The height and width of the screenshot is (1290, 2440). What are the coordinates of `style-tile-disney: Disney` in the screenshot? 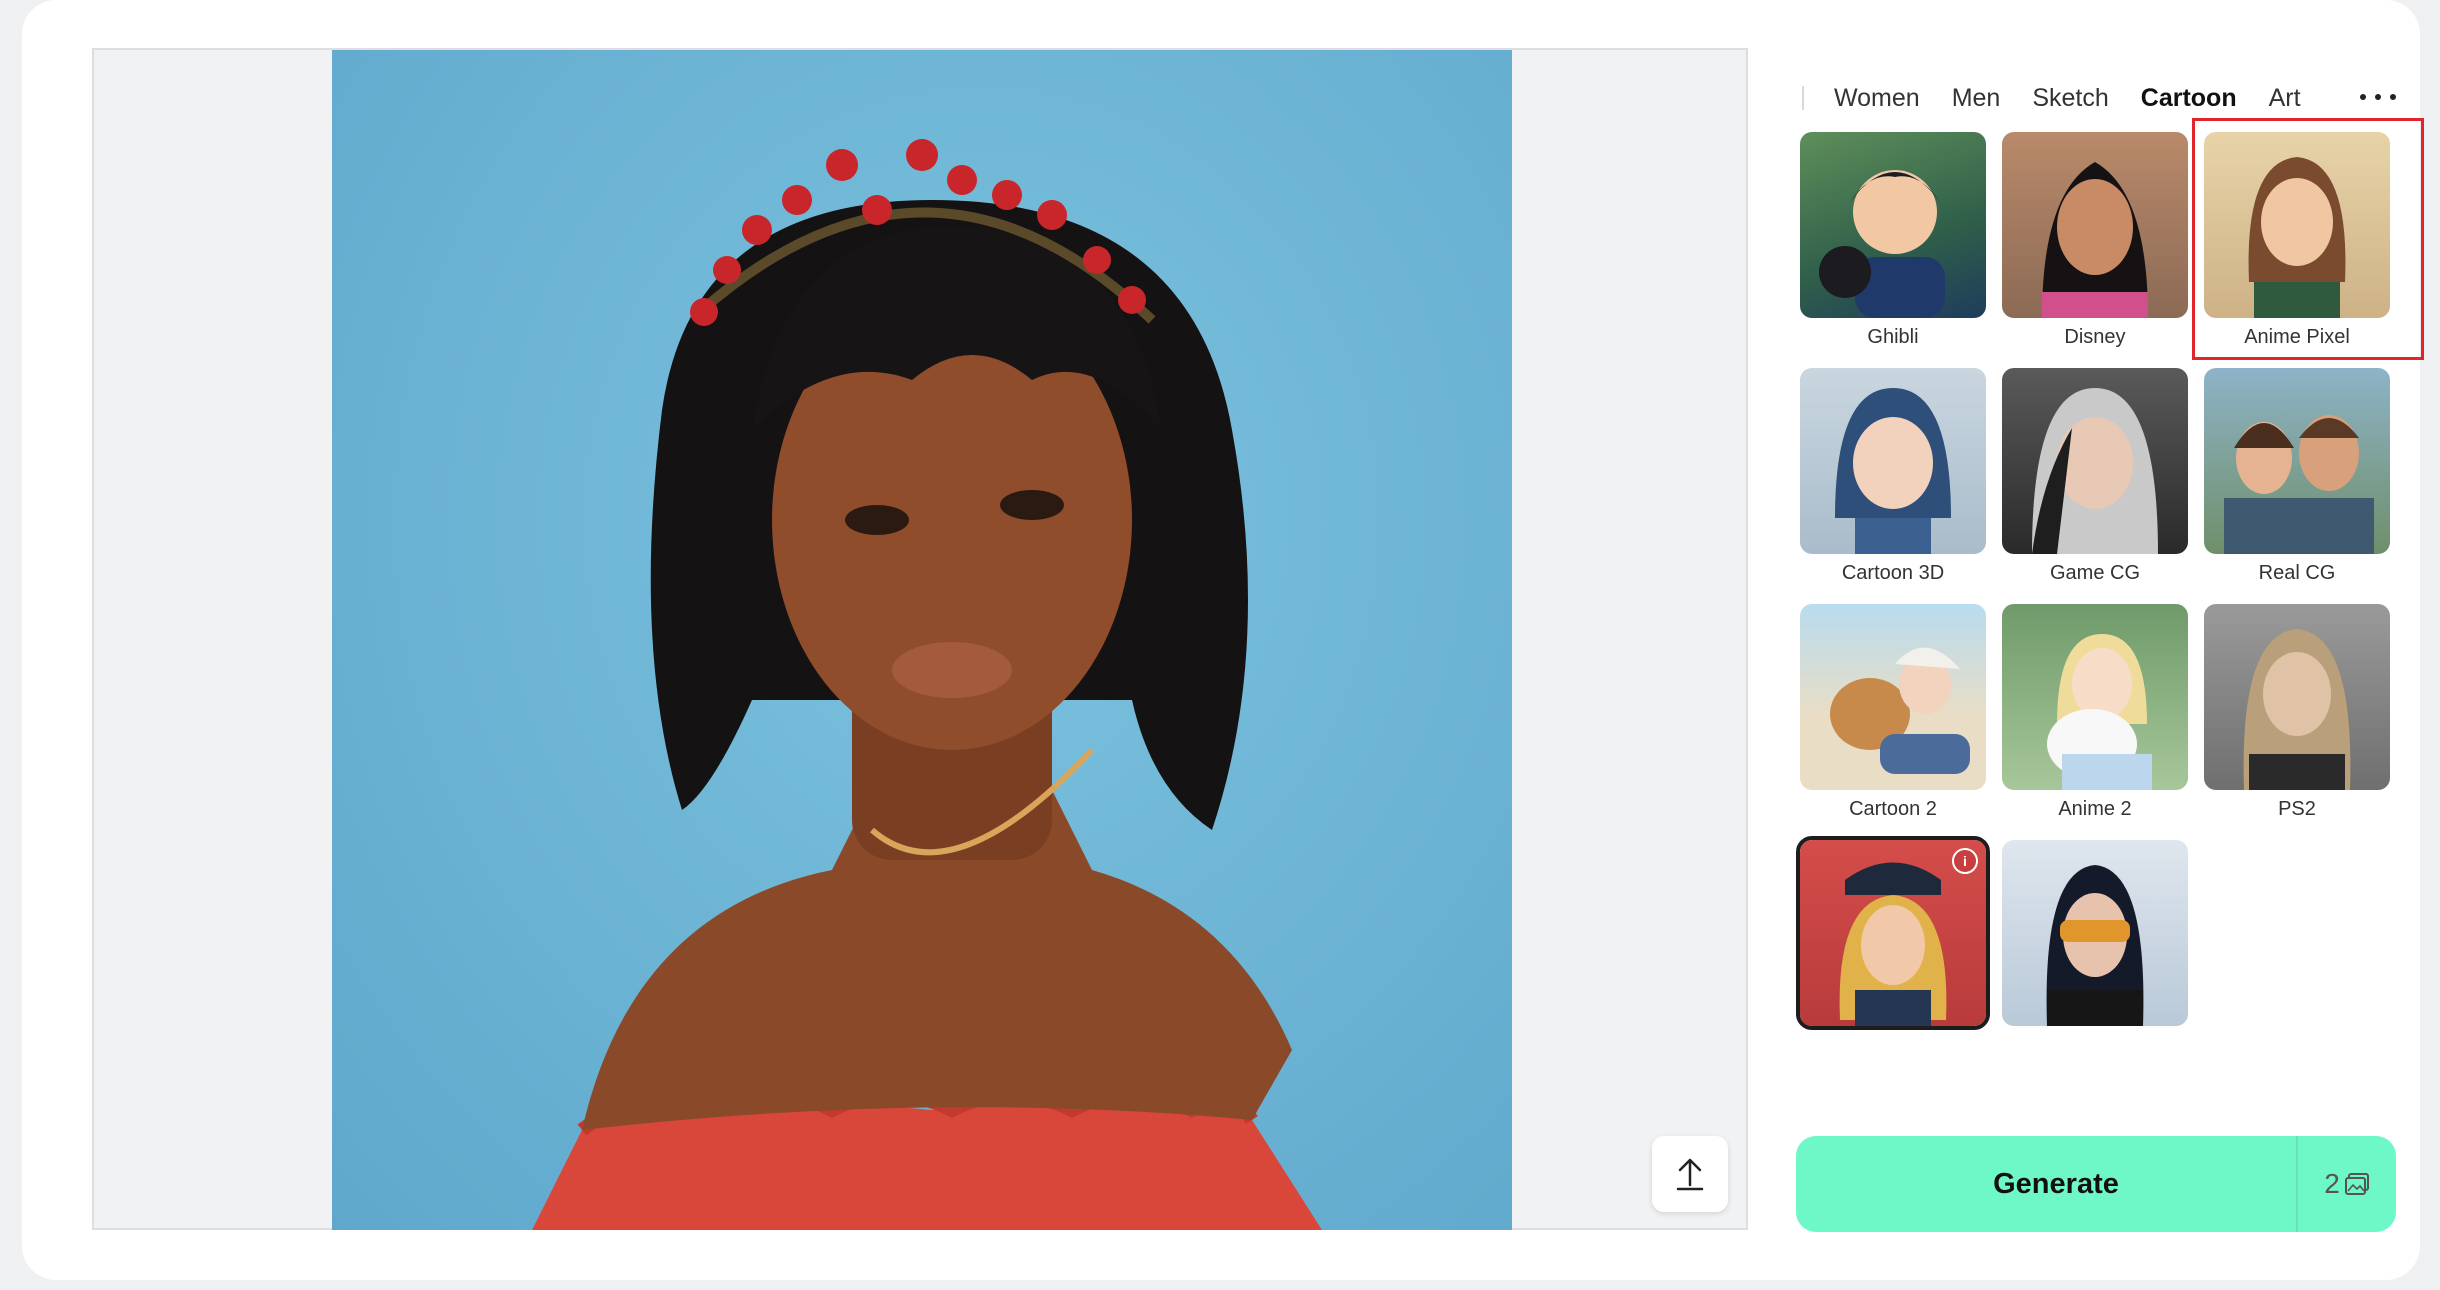 It's located at (2095, 240).